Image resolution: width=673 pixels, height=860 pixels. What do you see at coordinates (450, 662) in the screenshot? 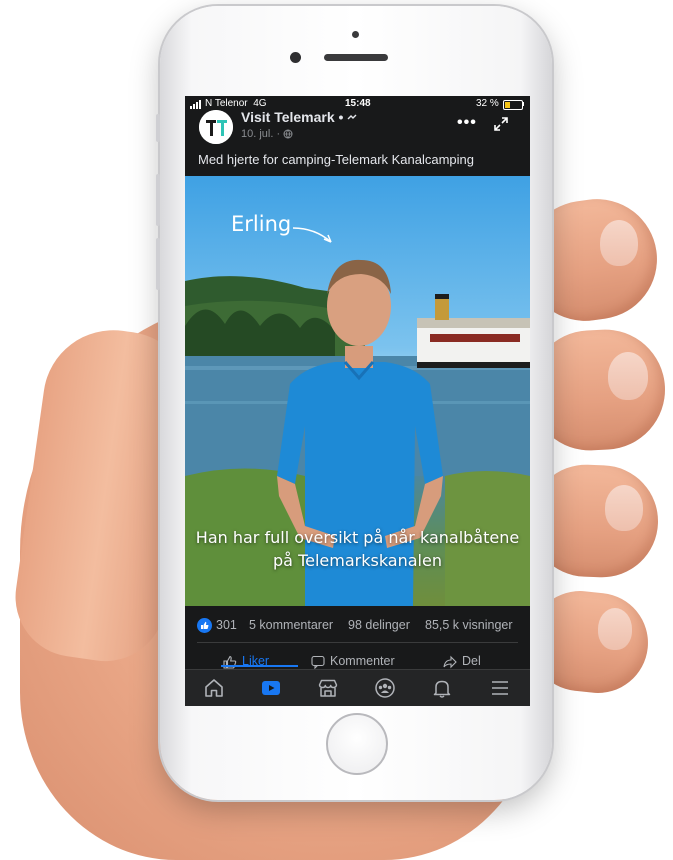
I see `share-icon` at bounding box center [450, 662].